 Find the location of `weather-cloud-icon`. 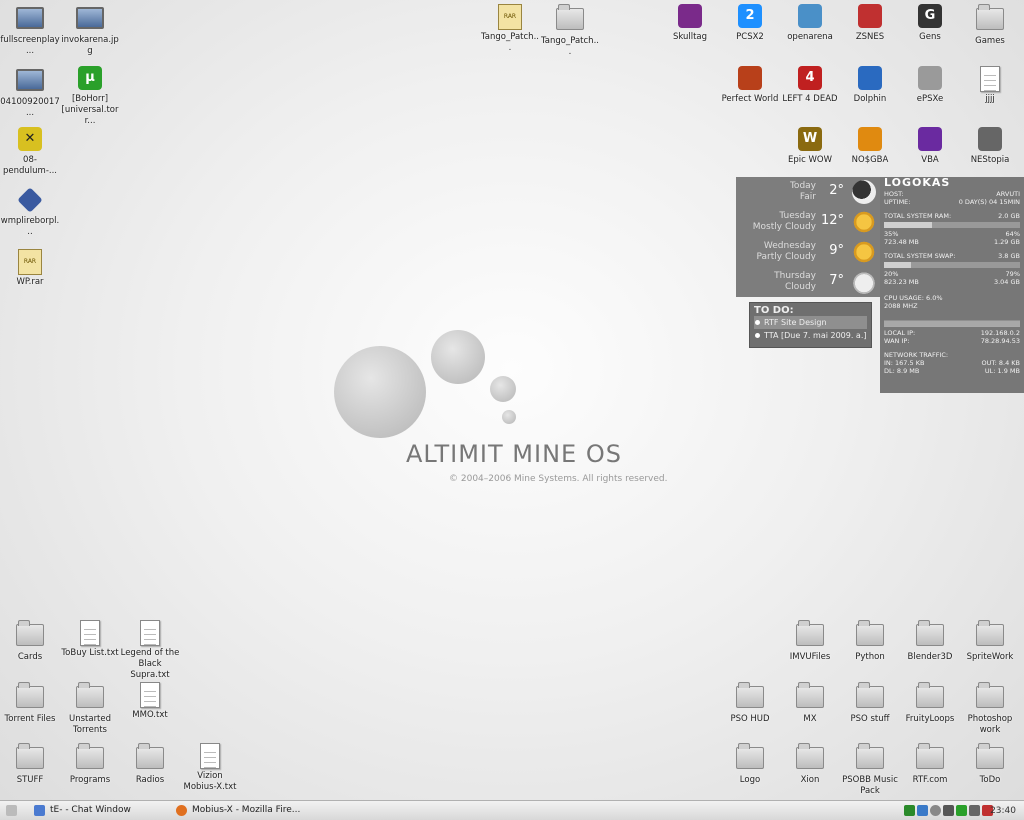

weather-cloud-icon is located at coordinates (864, 282).